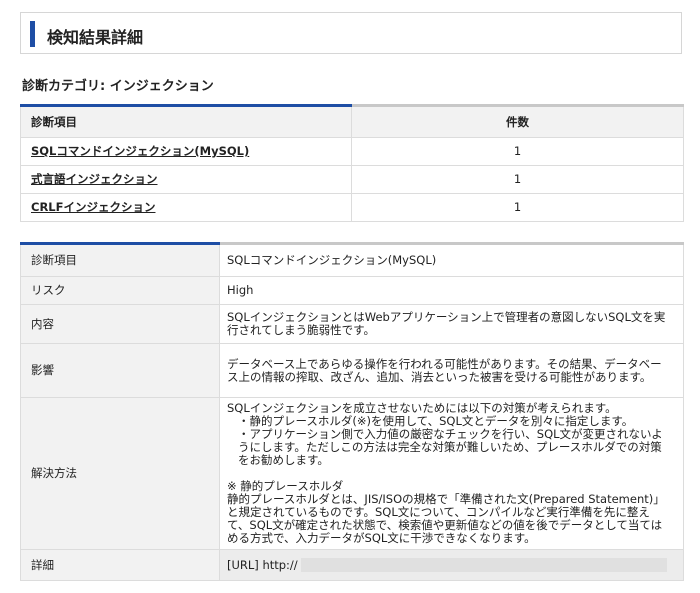  What do you see at coordinates (517, 121) in the screenshot?
I see `summary-header-count: 件数` at bounding box center [517, 121].